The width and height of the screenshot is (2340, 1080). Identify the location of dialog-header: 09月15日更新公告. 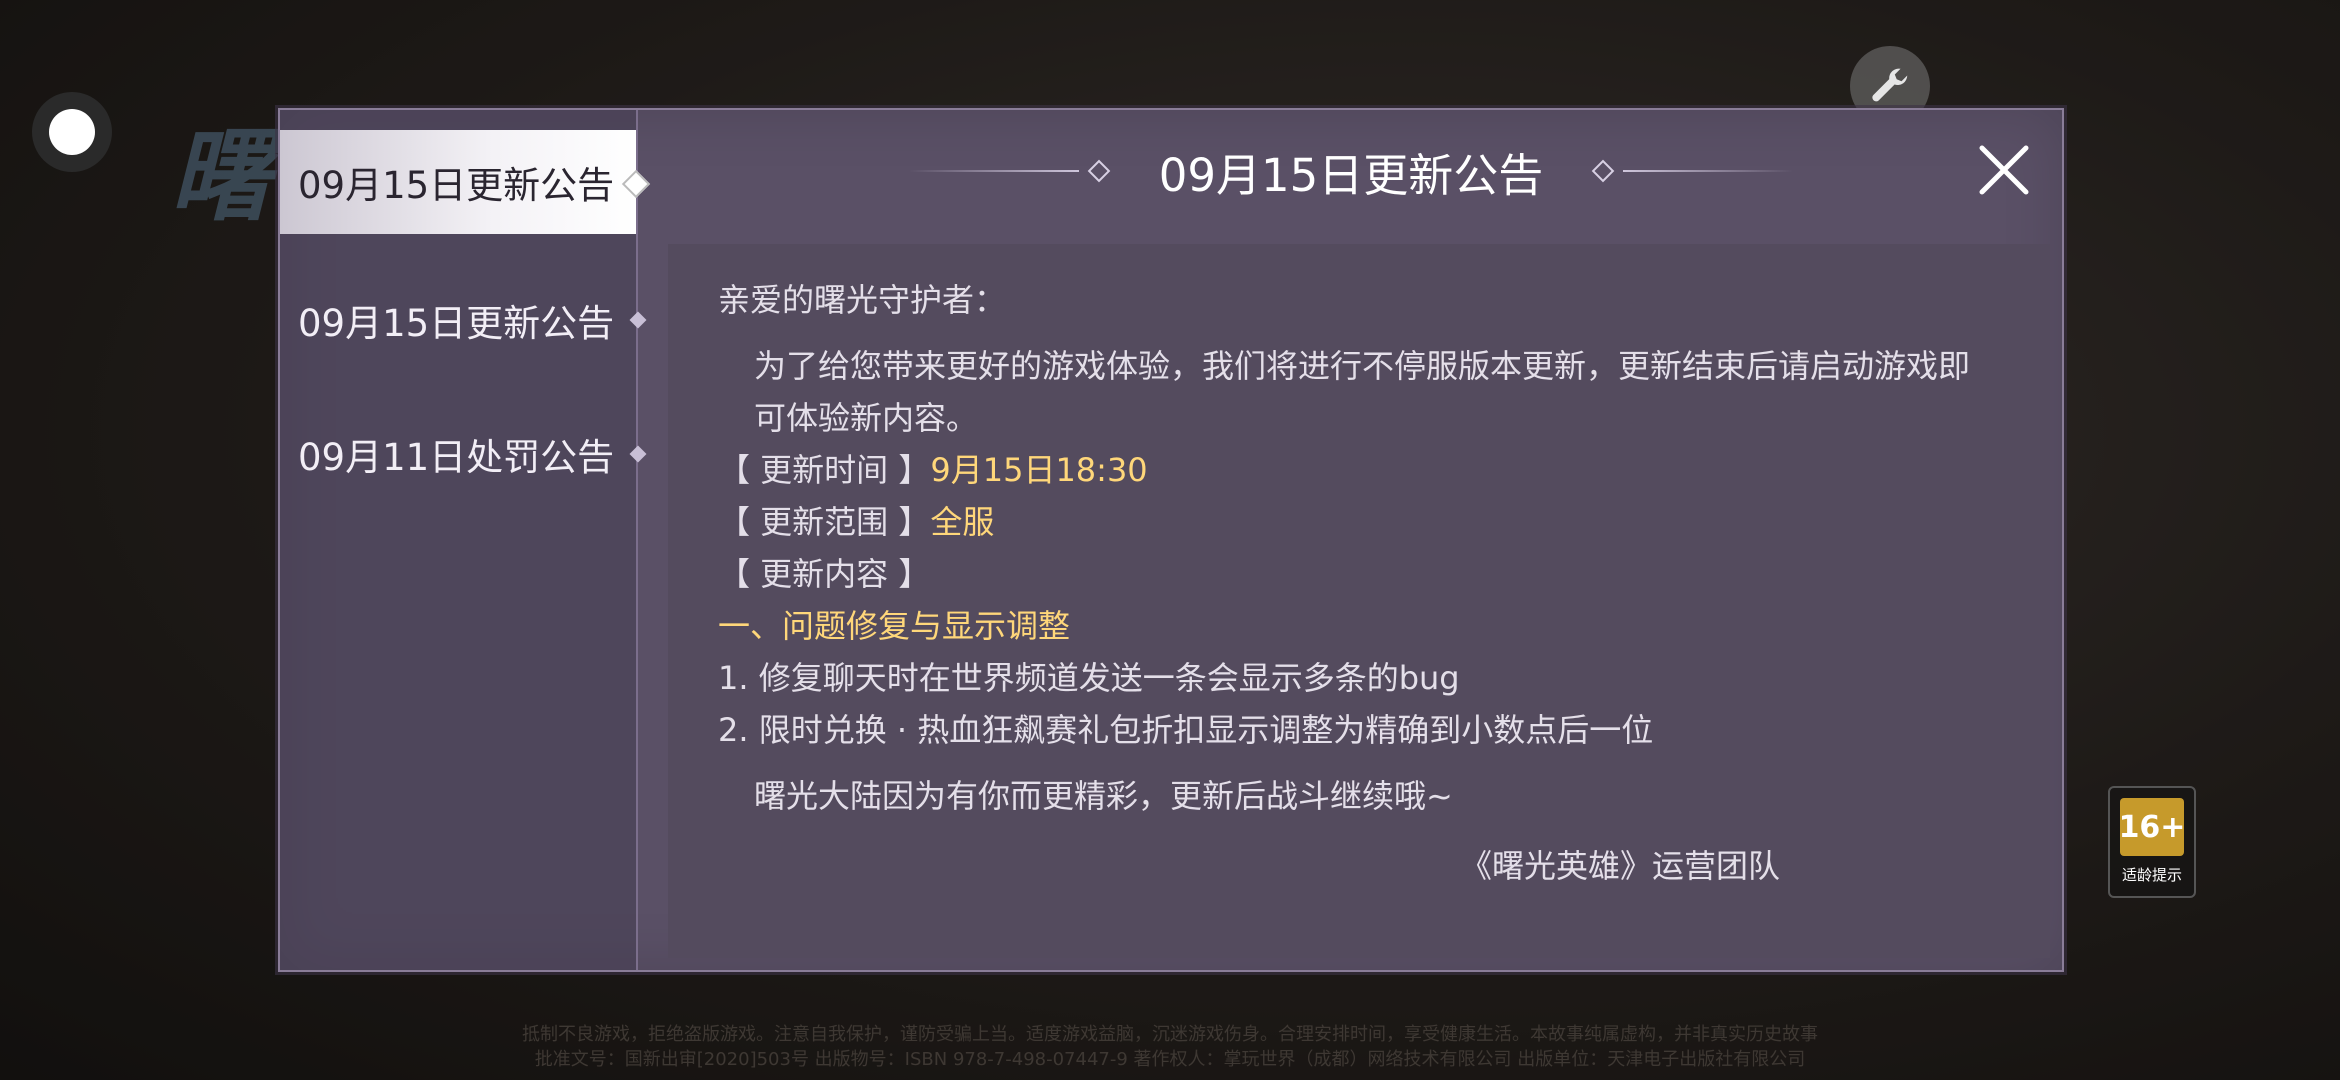
(1351, 171).